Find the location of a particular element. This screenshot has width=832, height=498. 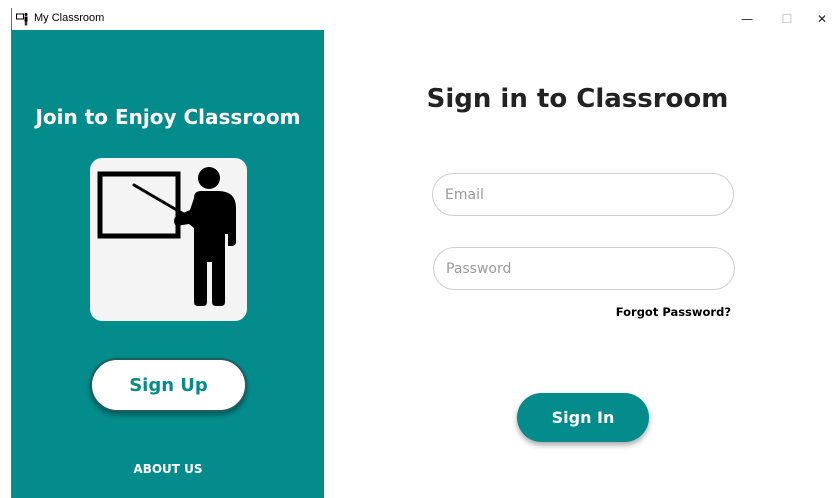

minimize-icon: — is located at coordinates (747, 19).